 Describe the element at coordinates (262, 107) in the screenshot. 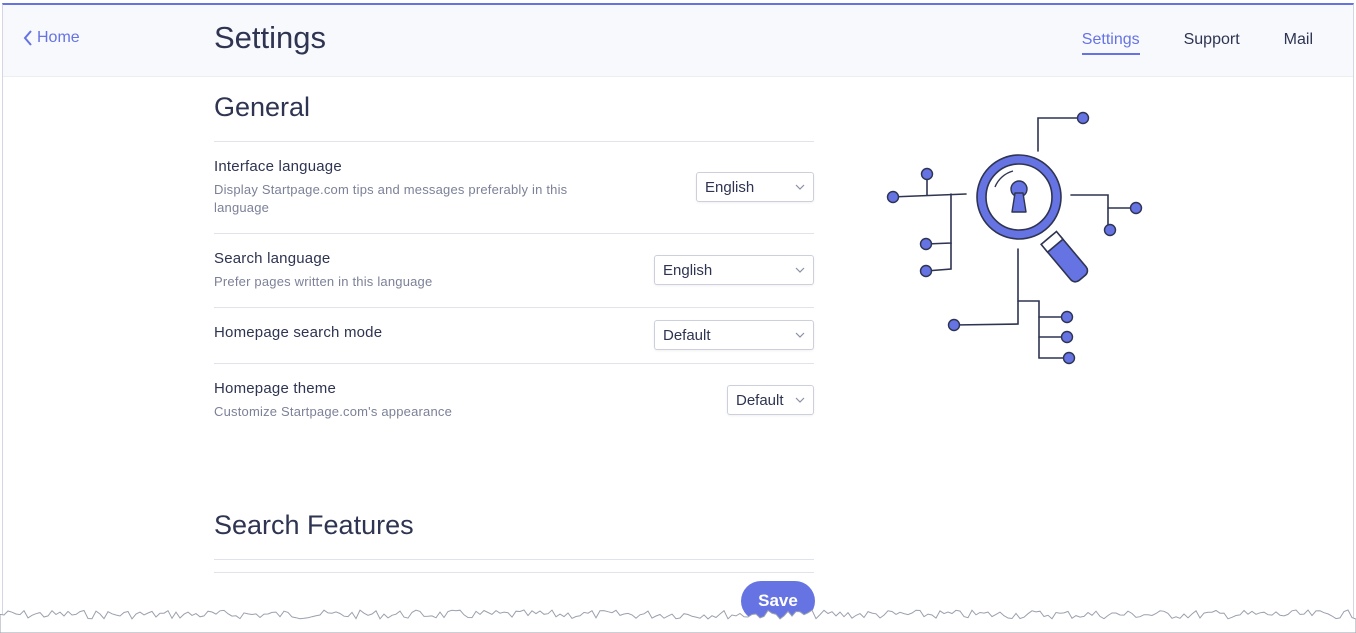

I see `section-title-general: General` at that location.